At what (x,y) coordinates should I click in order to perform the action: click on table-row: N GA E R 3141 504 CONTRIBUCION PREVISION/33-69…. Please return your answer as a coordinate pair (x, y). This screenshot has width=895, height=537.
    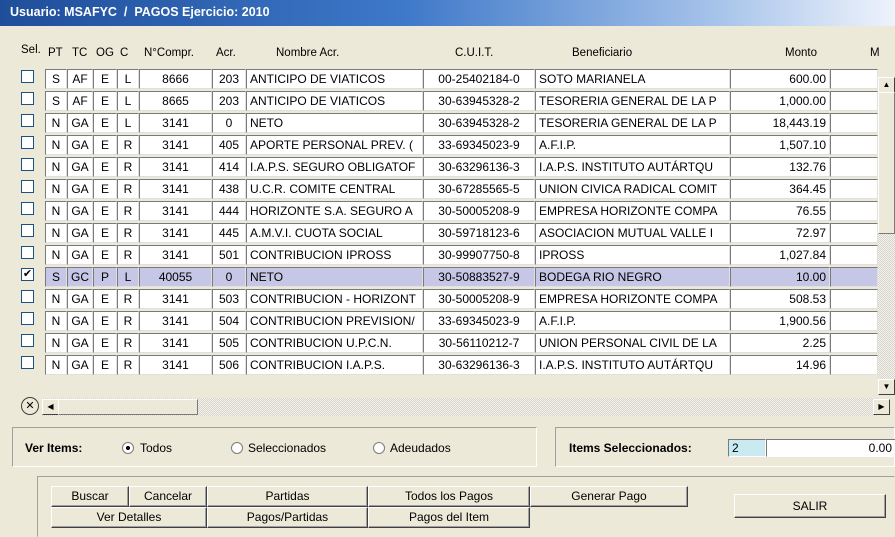
    Looking at the image, I should click on (447, 321).